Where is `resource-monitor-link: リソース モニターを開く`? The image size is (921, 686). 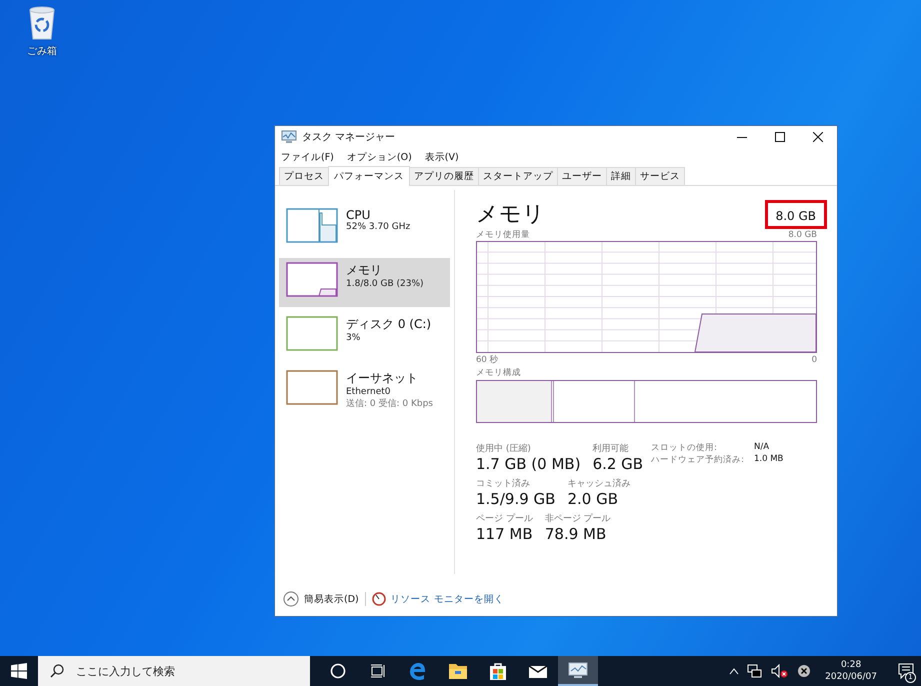
resource-monitor-link: リソース モニターを開く is located at coordinates (447, 599).